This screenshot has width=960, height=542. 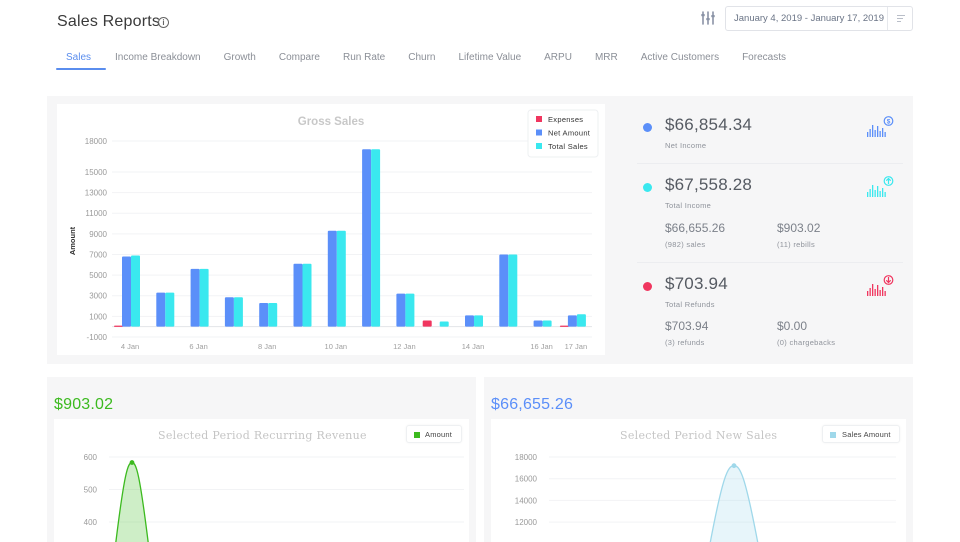 What do you see at coordinates (806, 342) in the screenshot?
I see `chargebacks-count: (0) chargebacks` at bounding box center [806, 342].